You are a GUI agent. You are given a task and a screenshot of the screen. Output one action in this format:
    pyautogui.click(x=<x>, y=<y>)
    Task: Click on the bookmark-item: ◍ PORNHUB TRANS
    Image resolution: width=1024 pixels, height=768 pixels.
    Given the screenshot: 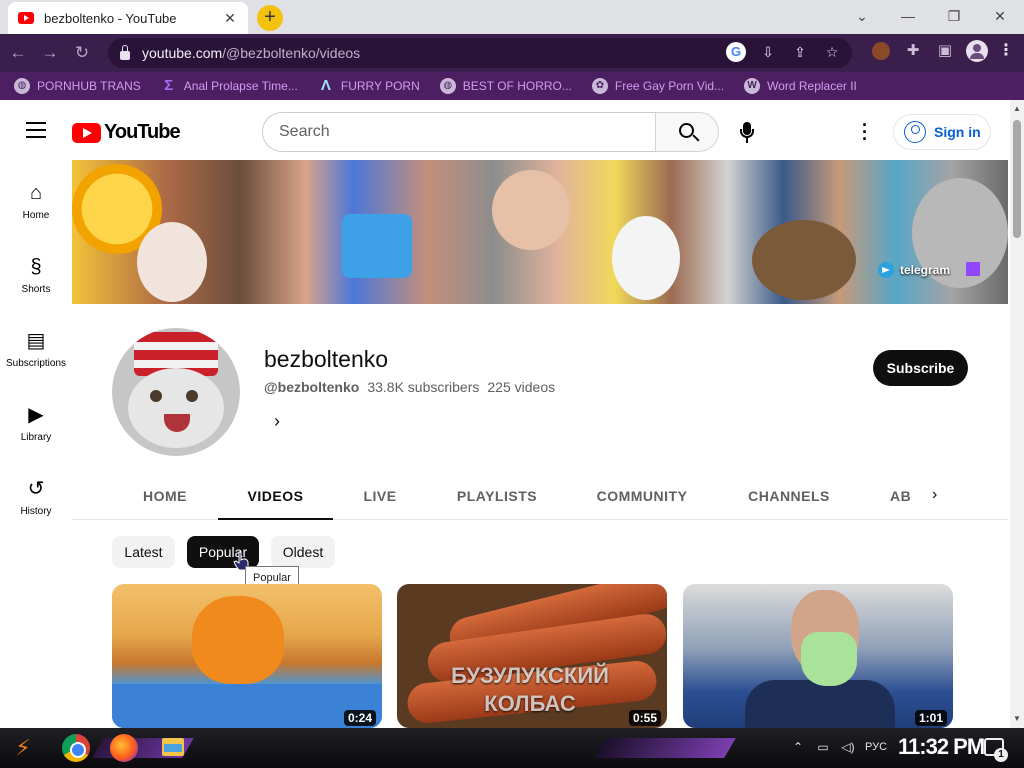 What is the action you would take?
    pyautogui.click(x=77, y=86)
    